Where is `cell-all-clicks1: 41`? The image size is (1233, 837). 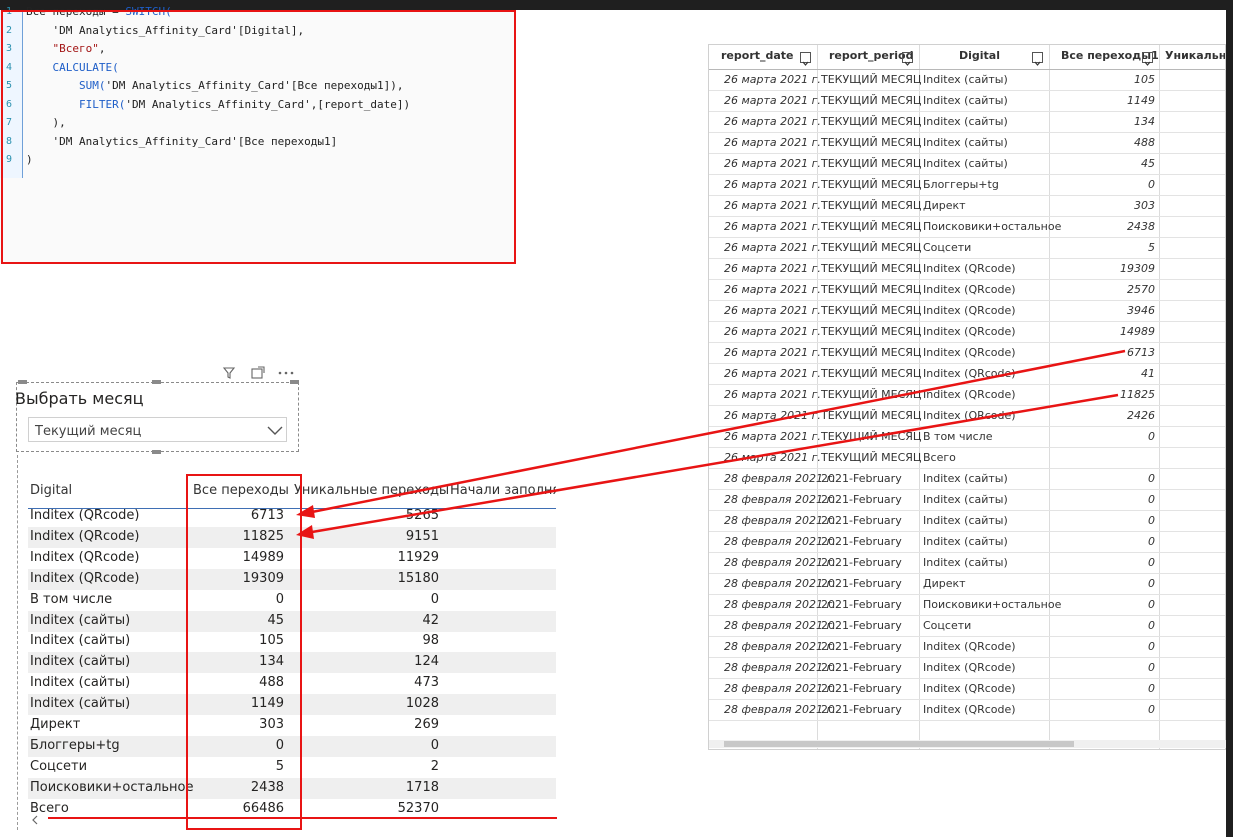 cell-all-clicks1: 41 is located at coordinates (1105, 373).